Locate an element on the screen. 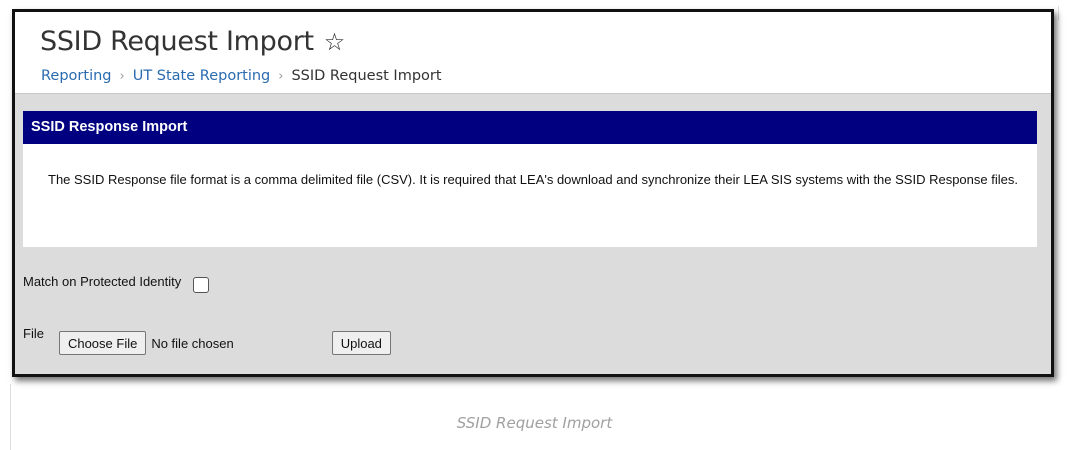 The image size is (1069, 450). identity-checkbox is located at coordinates (201, 285).